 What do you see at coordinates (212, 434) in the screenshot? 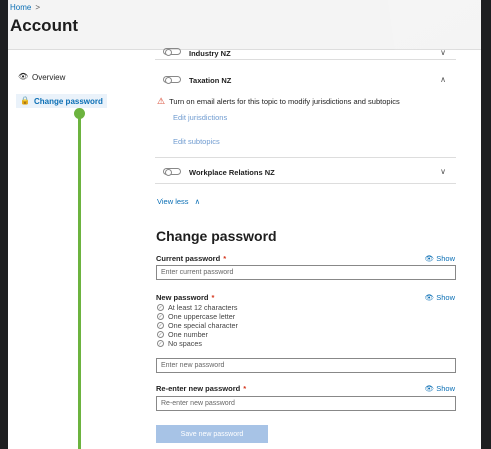
I see `save-password-button: Save new password` at bounding box center [212, 434].